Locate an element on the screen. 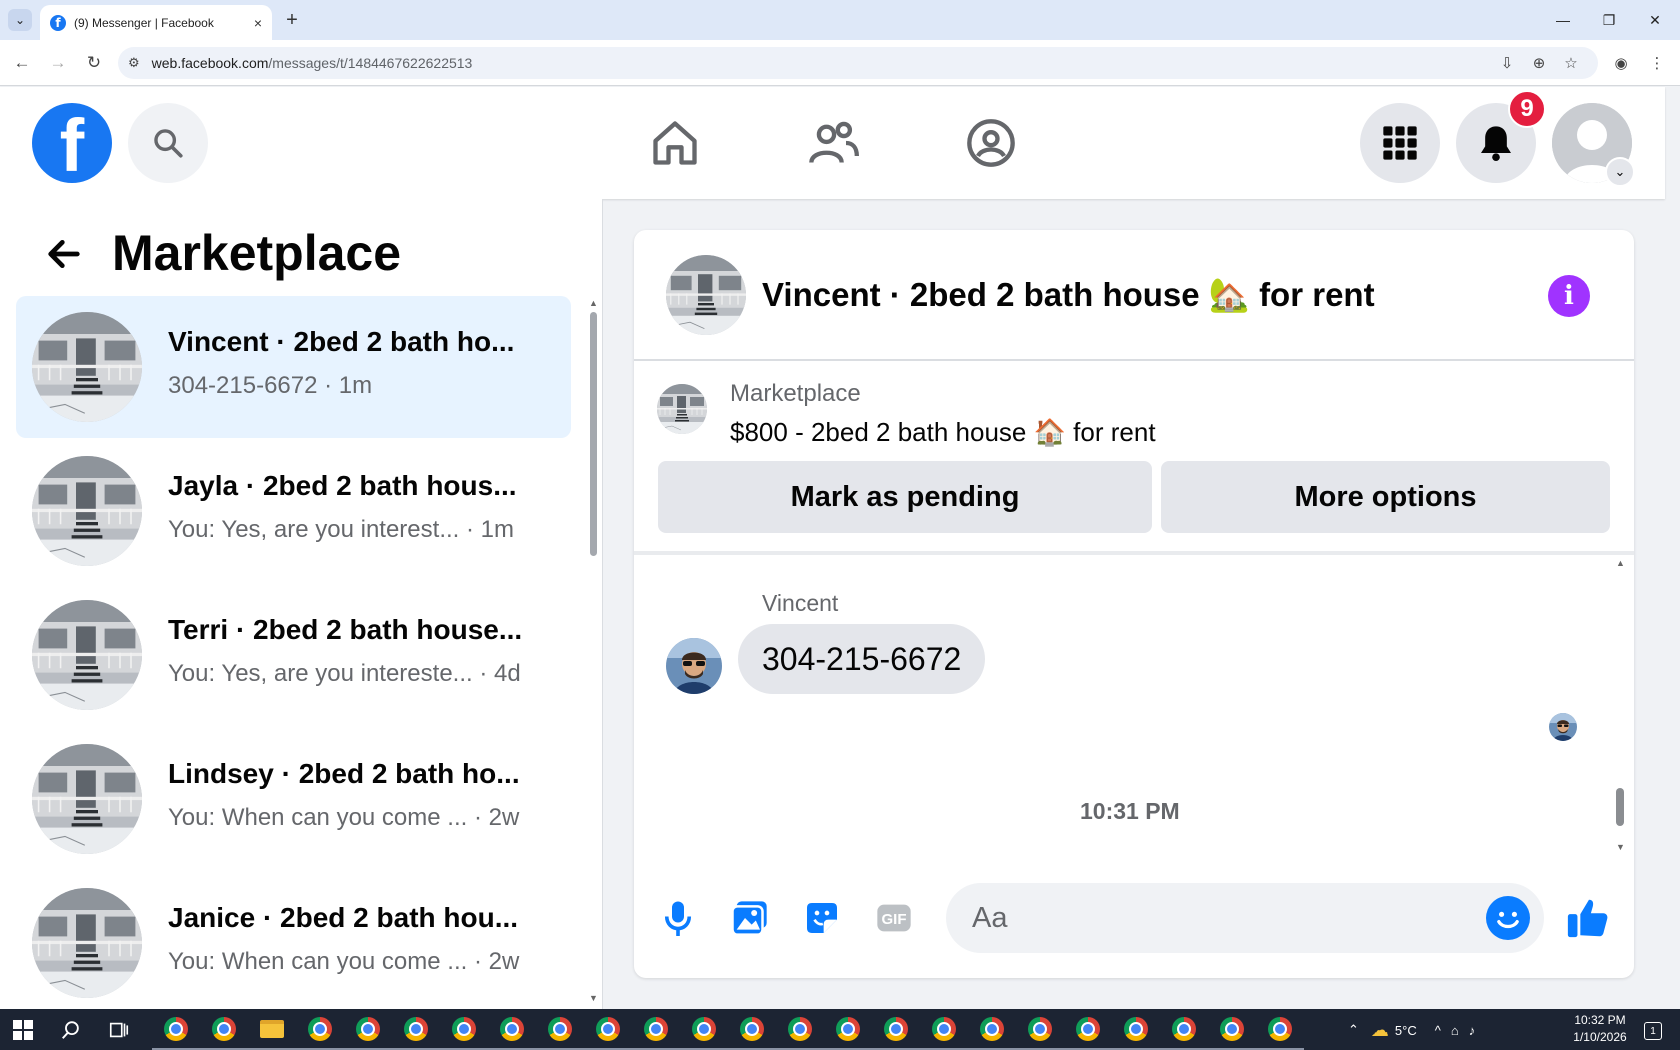 This screenshot has height=1050, width=1680. forward-icon: → is located at coordinates (58, 63).